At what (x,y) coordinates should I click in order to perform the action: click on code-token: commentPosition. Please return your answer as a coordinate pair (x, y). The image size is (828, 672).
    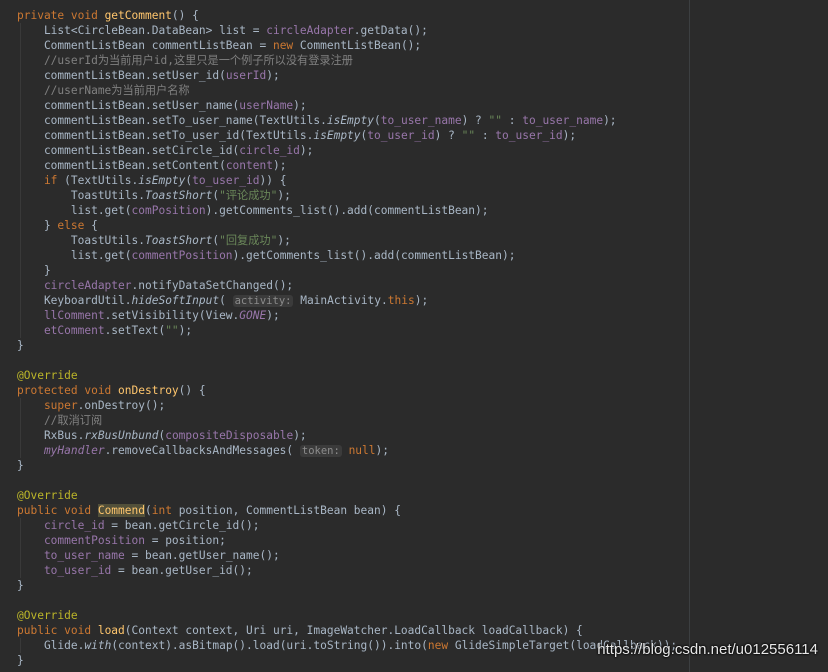
    Looking at the image, I should click on (182, 255).